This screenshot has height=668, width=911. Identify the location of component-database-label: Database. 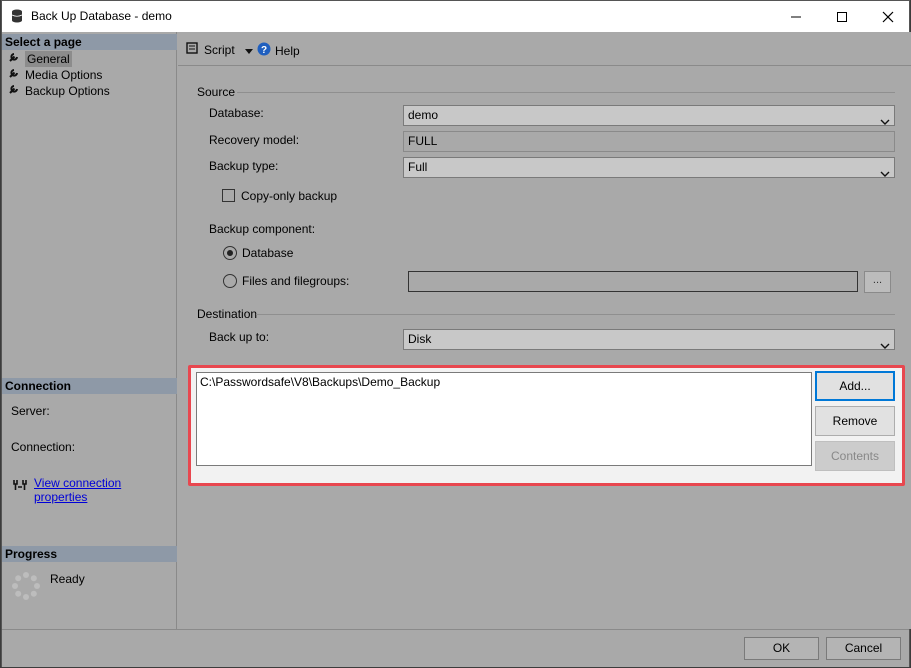
(268, 253).